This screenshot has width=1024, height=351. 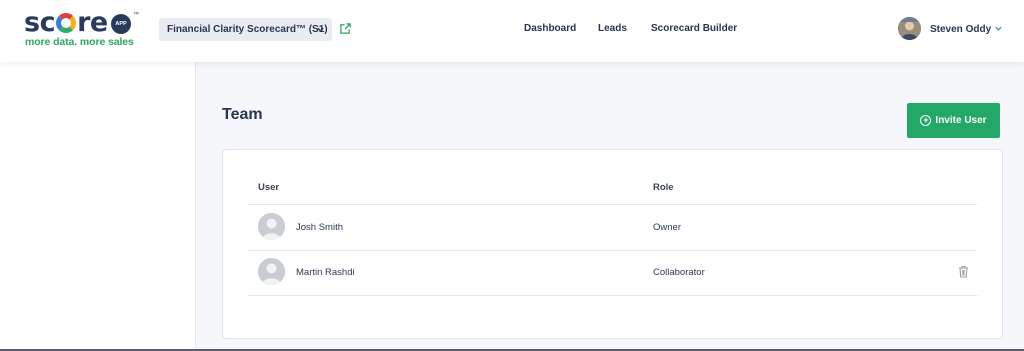 What do you see at coordinates (345, 28) in the screenshot?
I see `external-link-icon` at bounding box center [345, 28].